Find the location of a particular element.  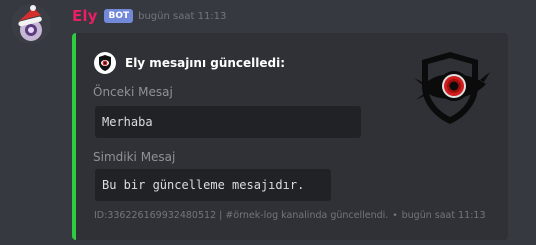

field-previous-message-value: Merhaba is located at coordinates (228, 122).